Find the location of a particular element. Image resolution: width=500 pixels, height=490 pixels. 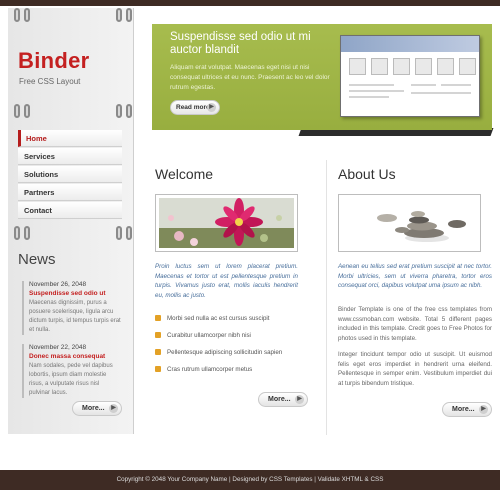

news-headline-link: Suspendisse sed odio ut is located at coordinates (75, 293).